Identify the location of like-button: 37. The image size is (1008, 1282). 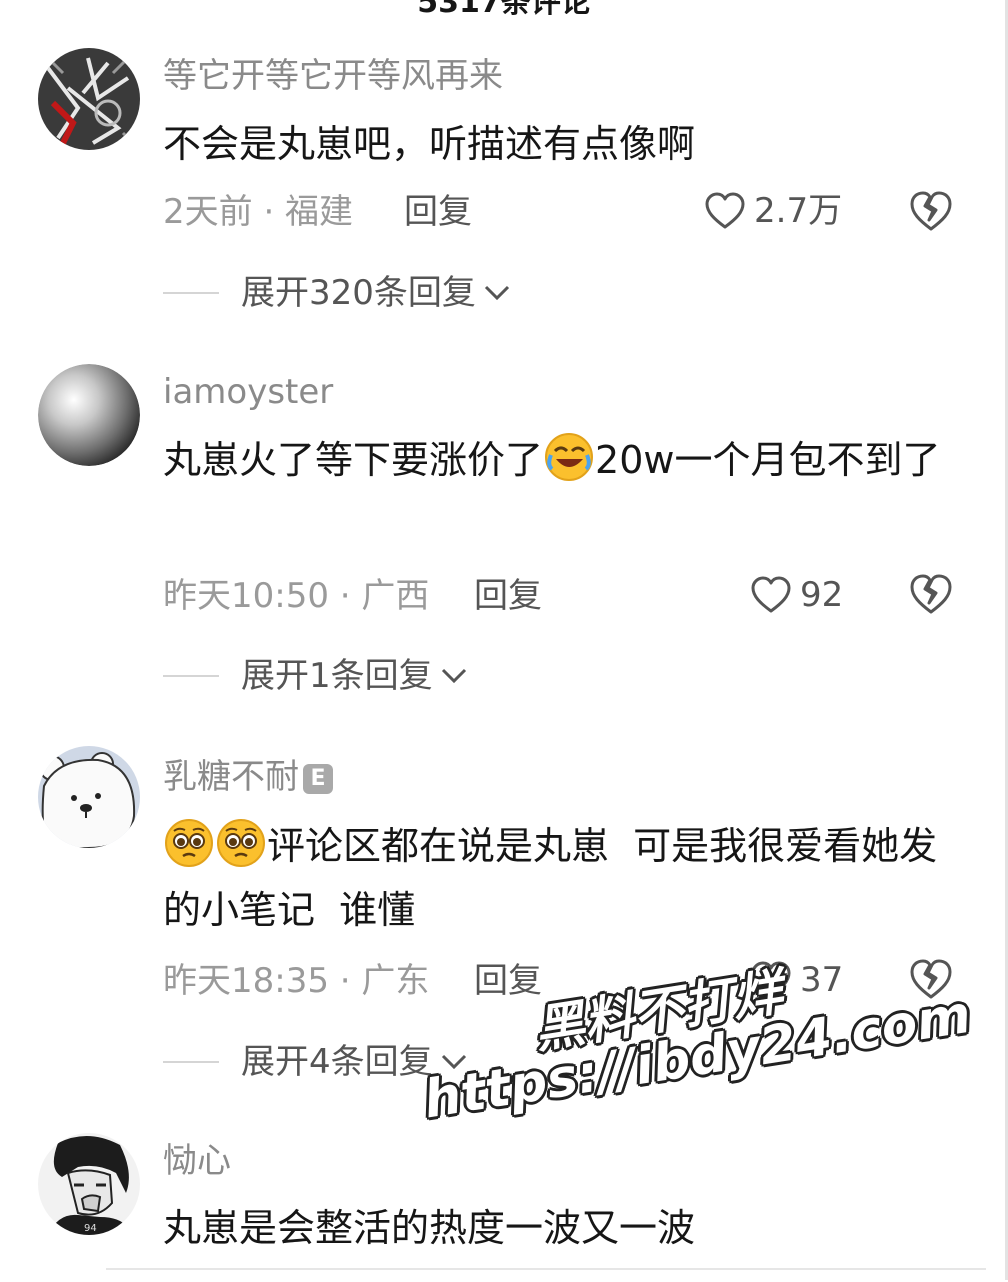
(796, 980).